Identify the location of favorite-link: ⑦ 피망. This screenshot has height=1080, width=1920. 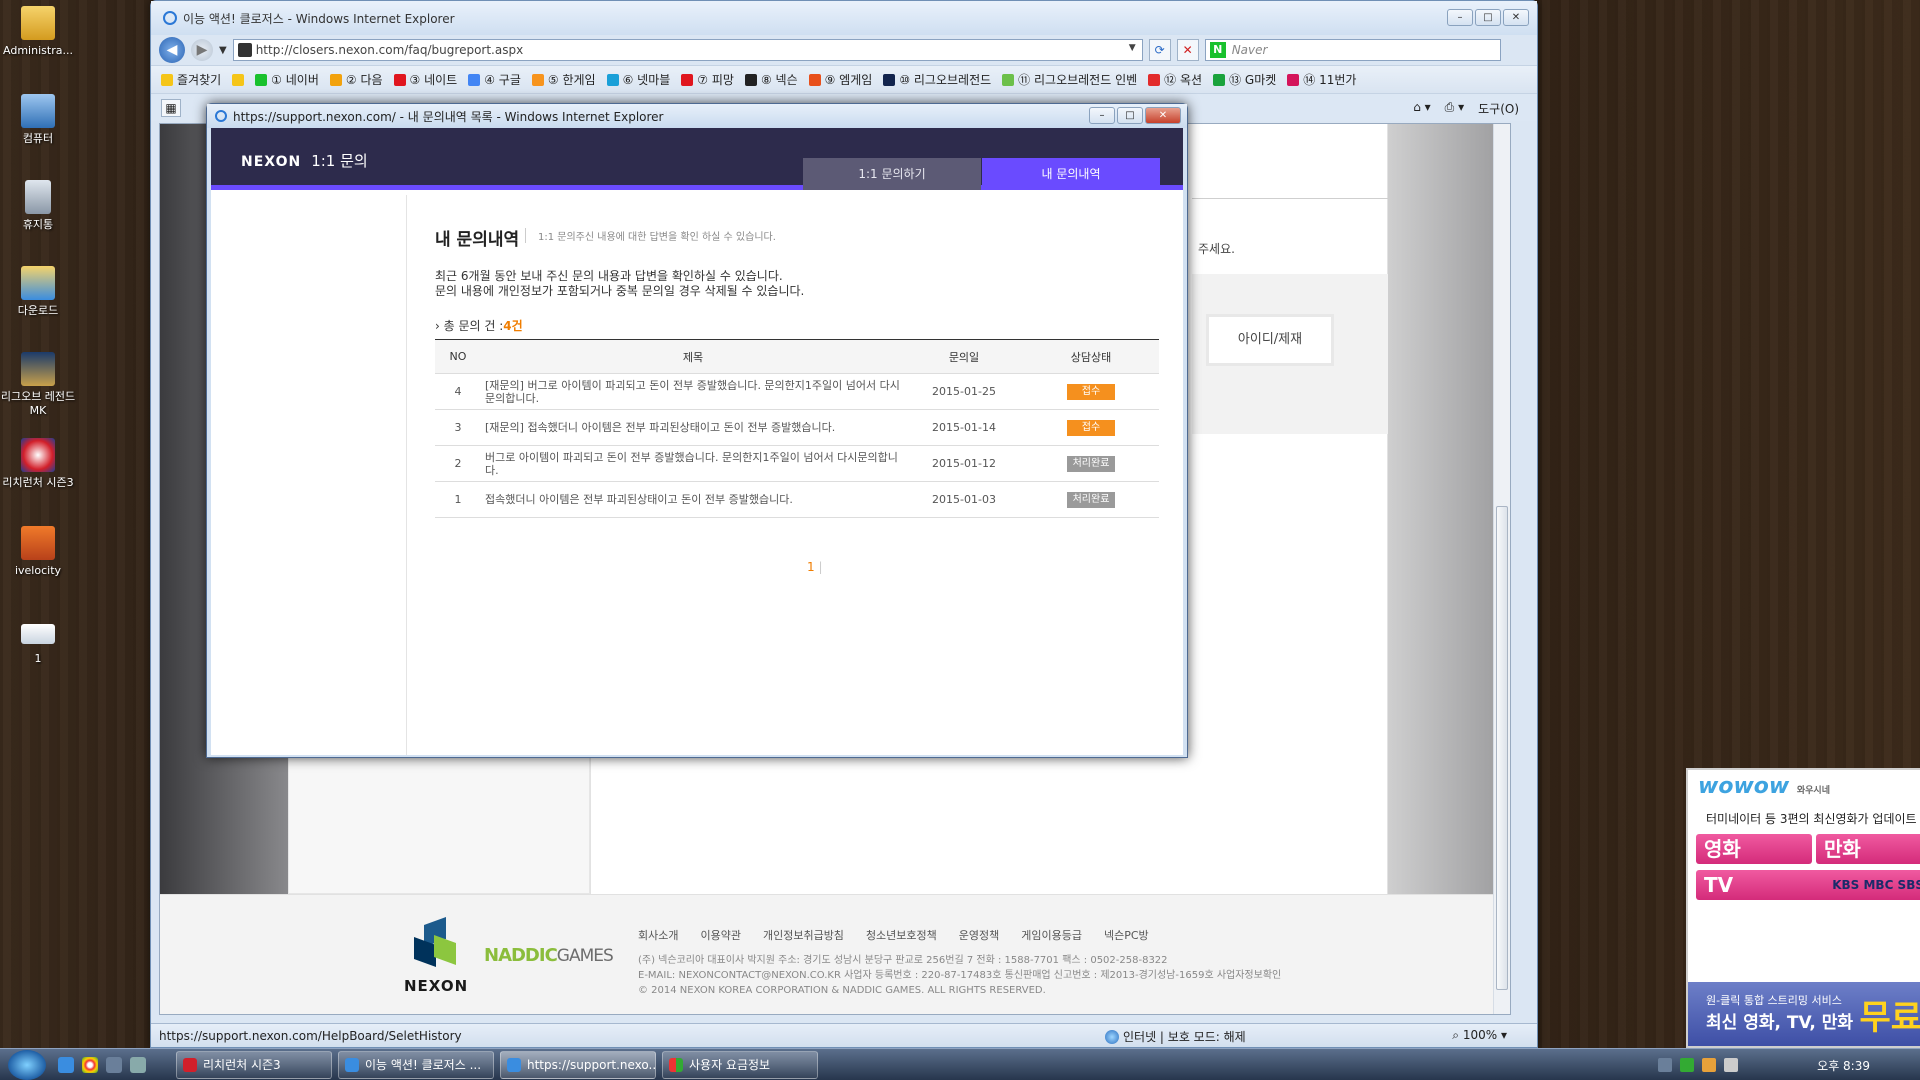
(707, 79).